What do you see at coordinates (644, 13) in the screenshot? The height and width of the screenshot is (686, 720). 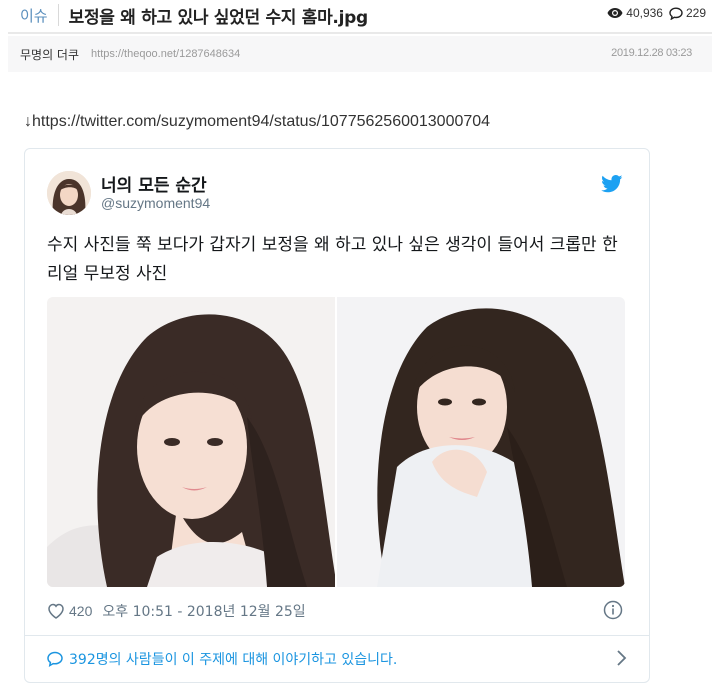 I see `view-count: 40,936` at bounding box center [644, 13].